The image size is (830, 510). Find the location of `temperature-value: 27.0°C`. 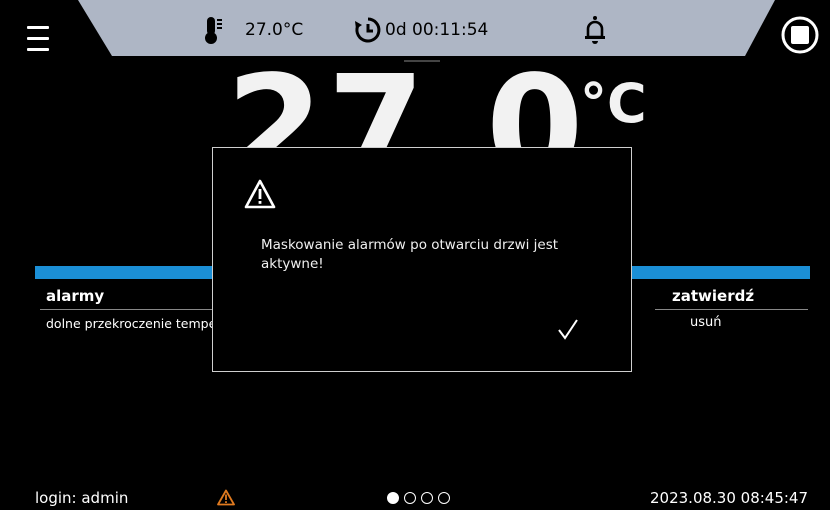

temperature-value: 27.0°C is located at coordinates (274, 30).